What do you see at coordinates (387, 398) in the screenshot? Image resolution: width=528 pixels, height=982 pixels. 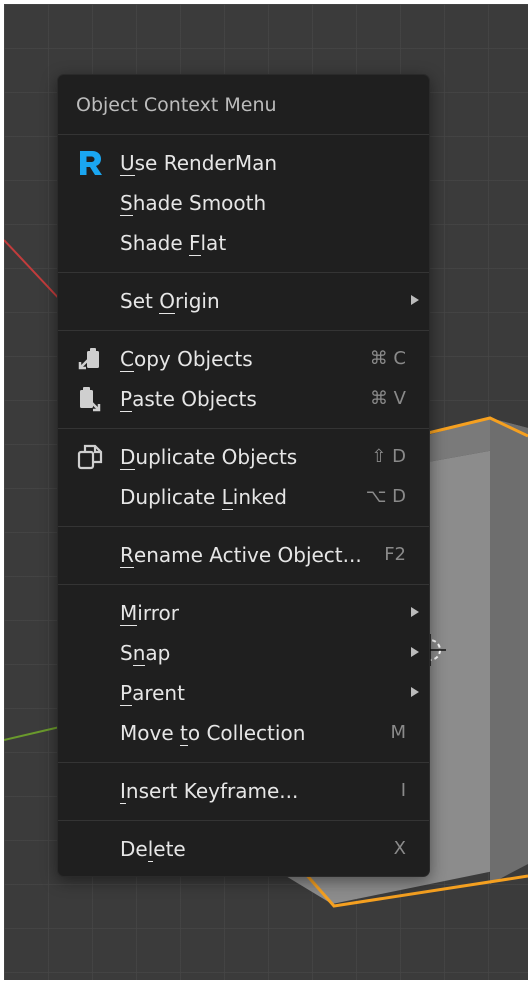 I see `menu-item-shortcut: ⌘ V` at bounding box center [387, 398].